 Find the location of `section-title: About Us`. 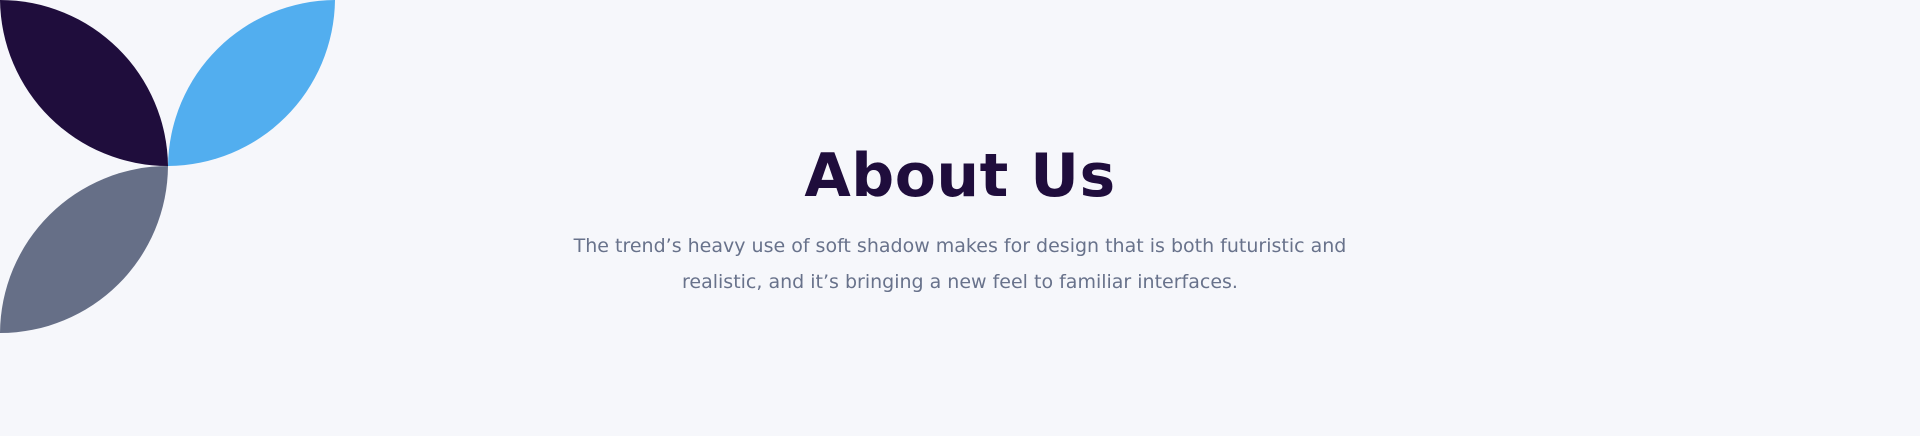

section-title: About Us is located at coordinates (960, 176).